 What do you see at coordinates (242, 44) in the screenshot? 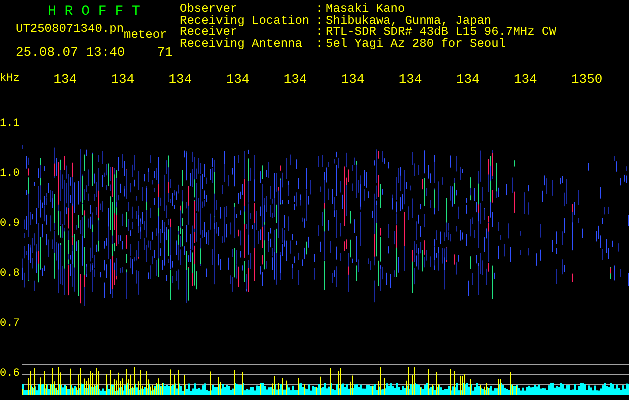
I see `info-label: Receiving Antenna` at bounding box center [242, 44].